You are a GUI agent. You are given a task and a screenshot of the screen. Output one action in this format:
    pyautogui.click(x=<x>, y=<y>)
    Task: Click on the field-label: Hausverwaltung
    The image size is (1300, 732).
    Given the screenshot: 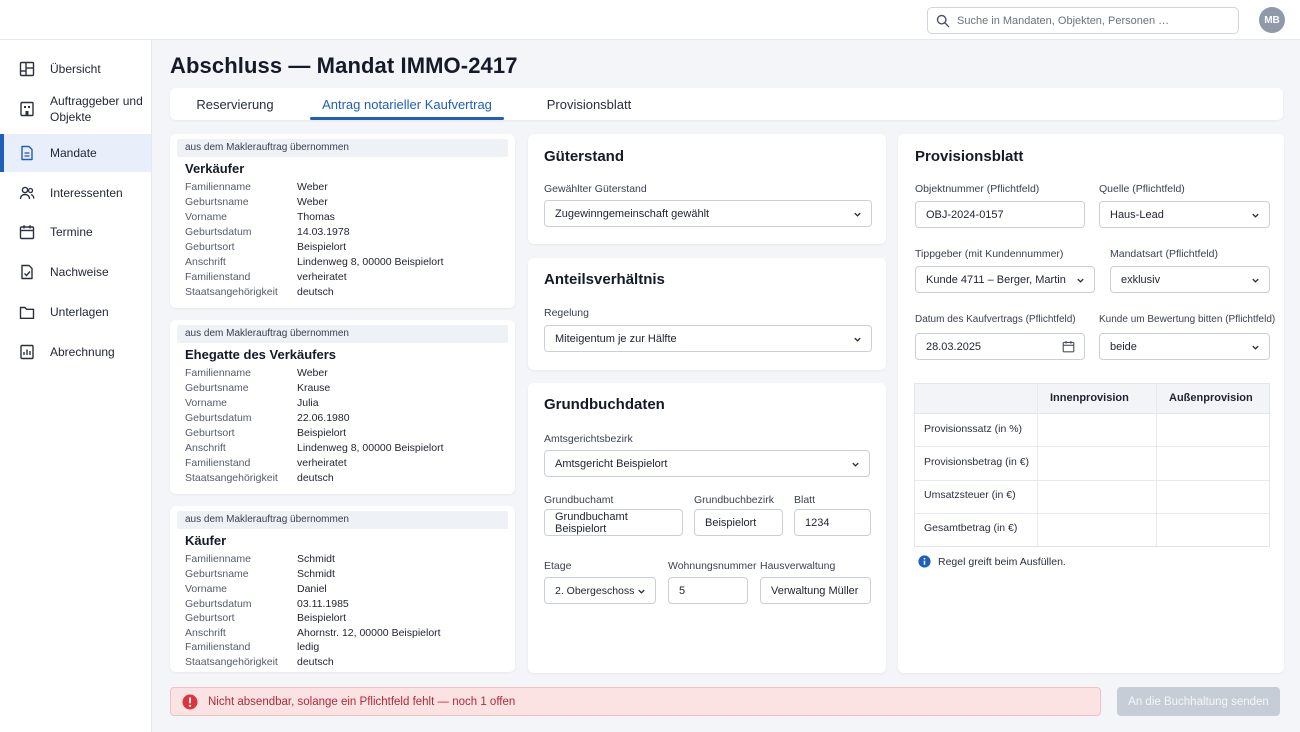 What is the action you would take?
    pyautogui.click(x=798, y=566)
    